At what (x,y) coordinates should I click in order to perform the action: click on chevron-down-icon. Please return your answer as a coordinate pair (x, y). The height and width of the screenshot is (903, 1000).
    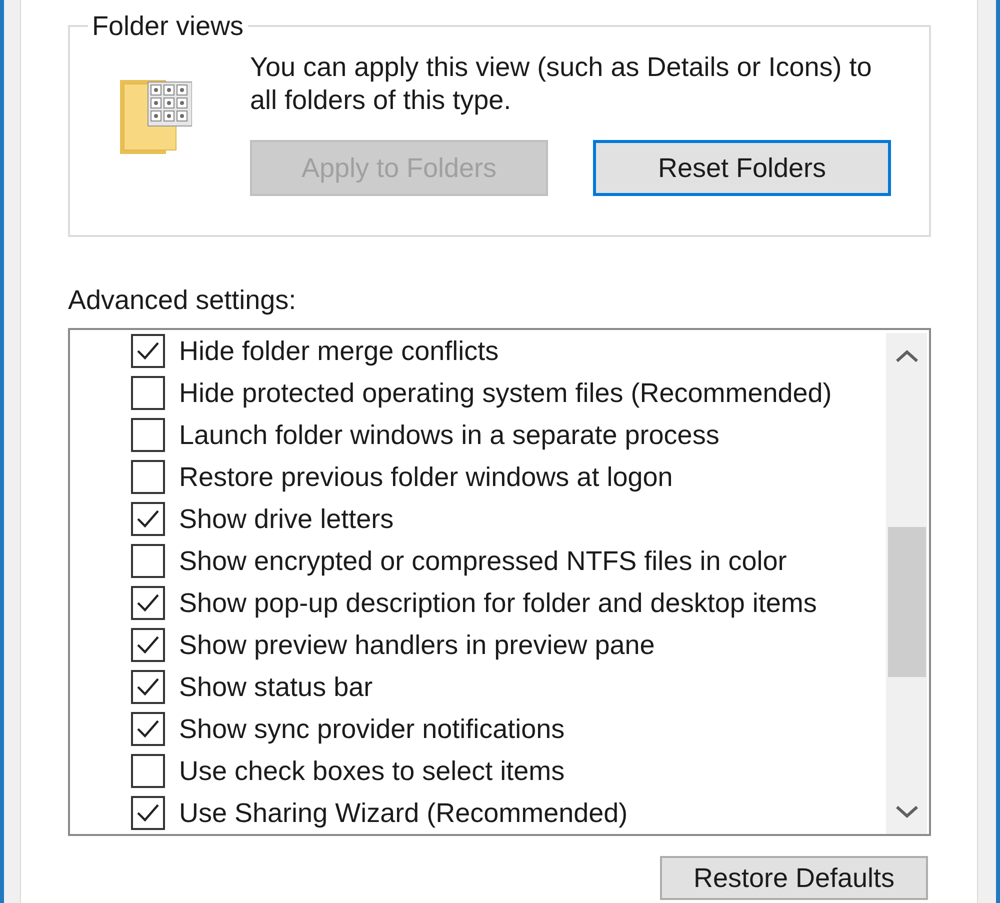
    Looking at the image, I should click on (907, 812).